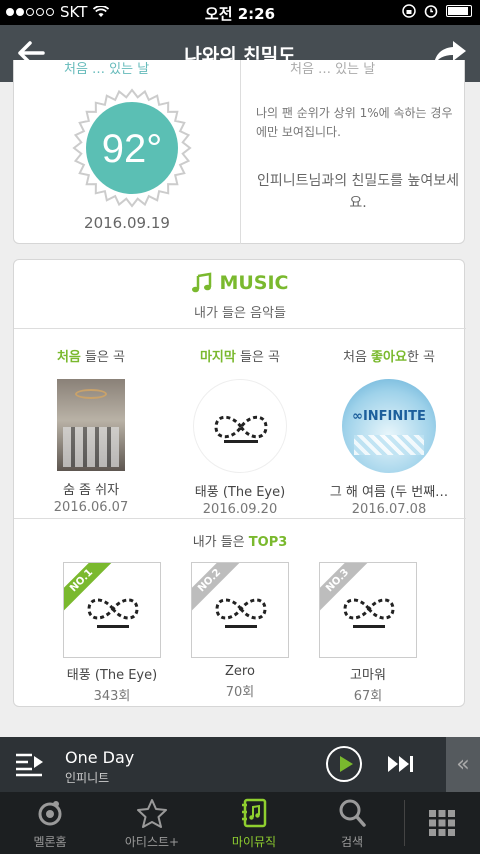 The width and height of the screenshot is (480, 854). What do you see at coordinates (388, 357) in the screenshot?
I see `column-header: 처음 좋아요한 곡` at bounding box center [388, 357].